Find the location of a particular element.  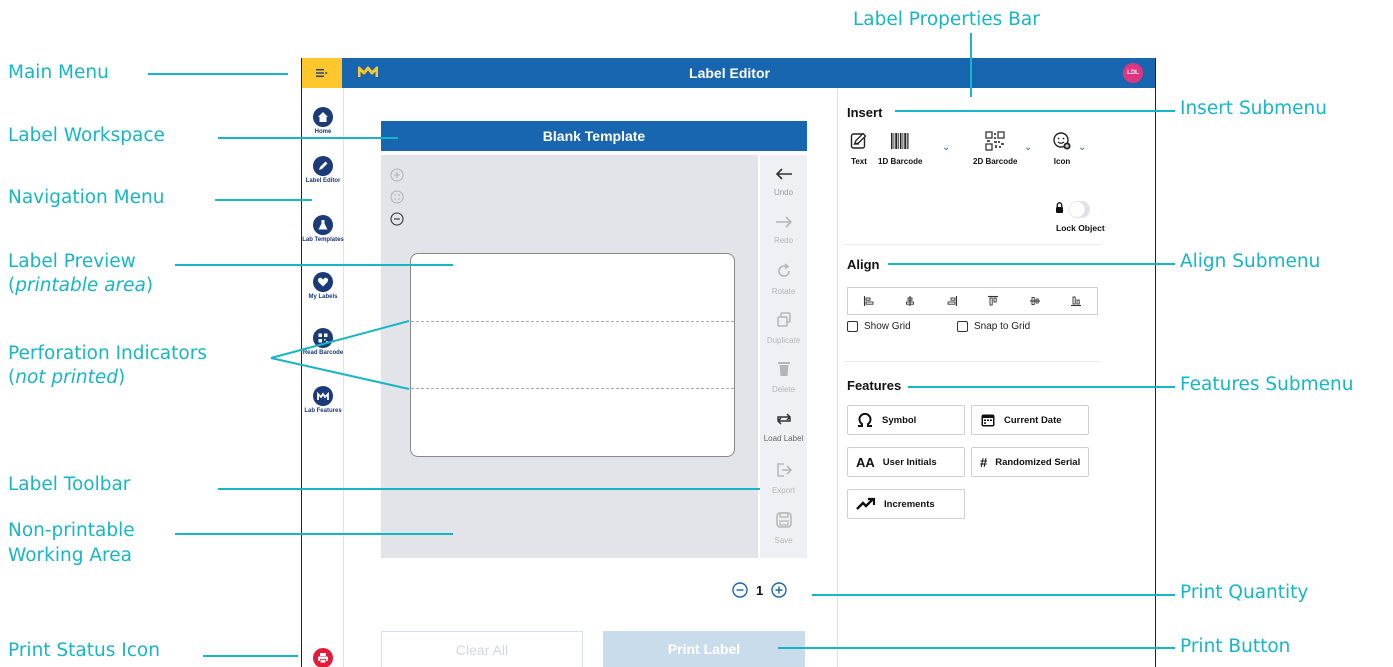

callout-label-workspace: Label Workspace is located at coordinates (86, 135).